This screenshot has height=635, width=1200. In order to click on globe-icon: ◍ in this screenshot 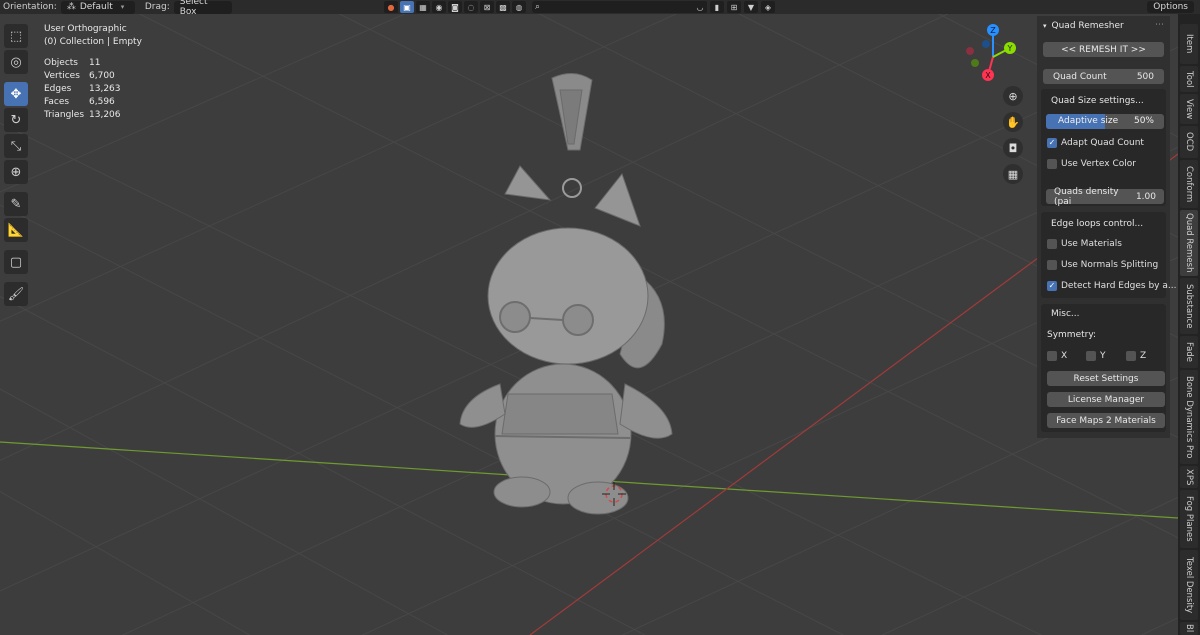, I will do `click(519, 7)`.